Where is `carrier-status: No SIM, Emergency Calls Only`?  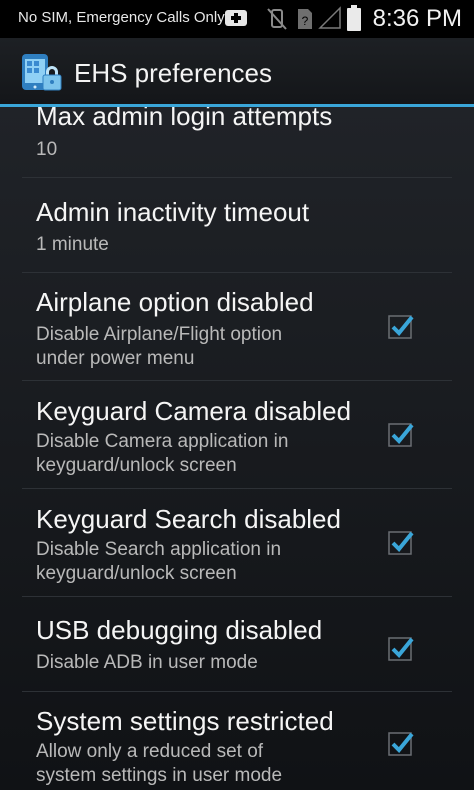 carrier-status: No SIM, Emergency Calls Only is located at coordinates (121, 17).